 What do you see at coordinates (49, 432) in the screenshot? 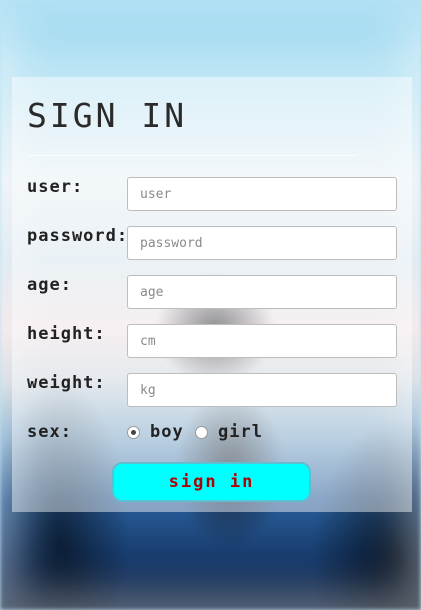
I see `sex-label: sex:` at bounding box center [49, 432].